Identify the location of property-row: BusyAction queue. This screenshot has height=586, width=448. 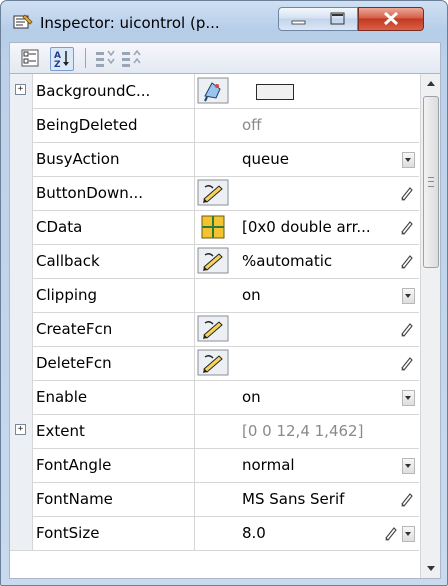
(214, 159).